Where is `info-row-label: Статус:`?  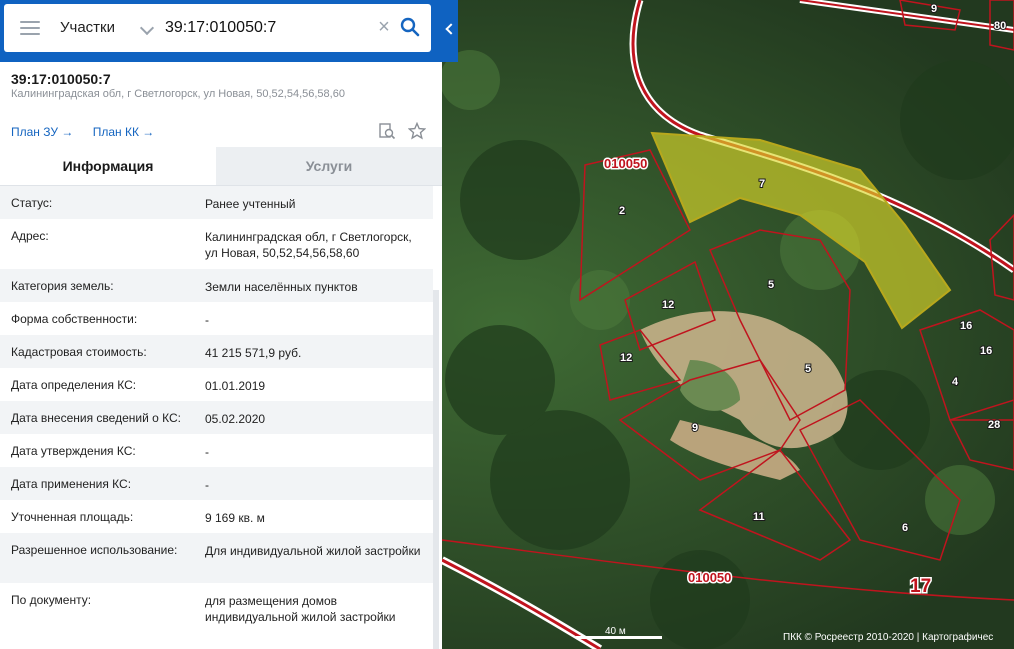
info-row-label: Статус: is located at coordinates (32, 203).